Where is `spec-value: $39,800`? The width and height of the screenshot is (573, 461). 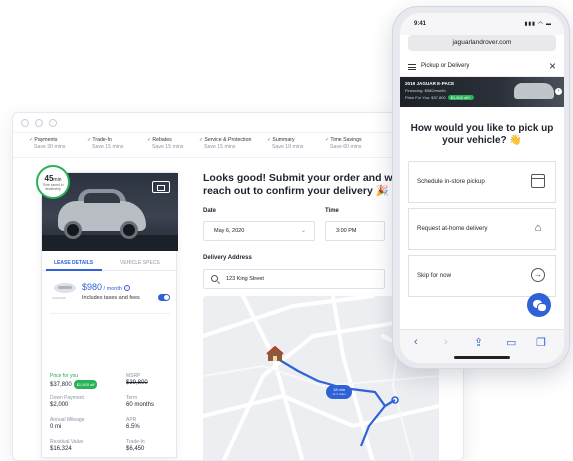 spec-value: $39,800 is located at coordinates (137, 383).